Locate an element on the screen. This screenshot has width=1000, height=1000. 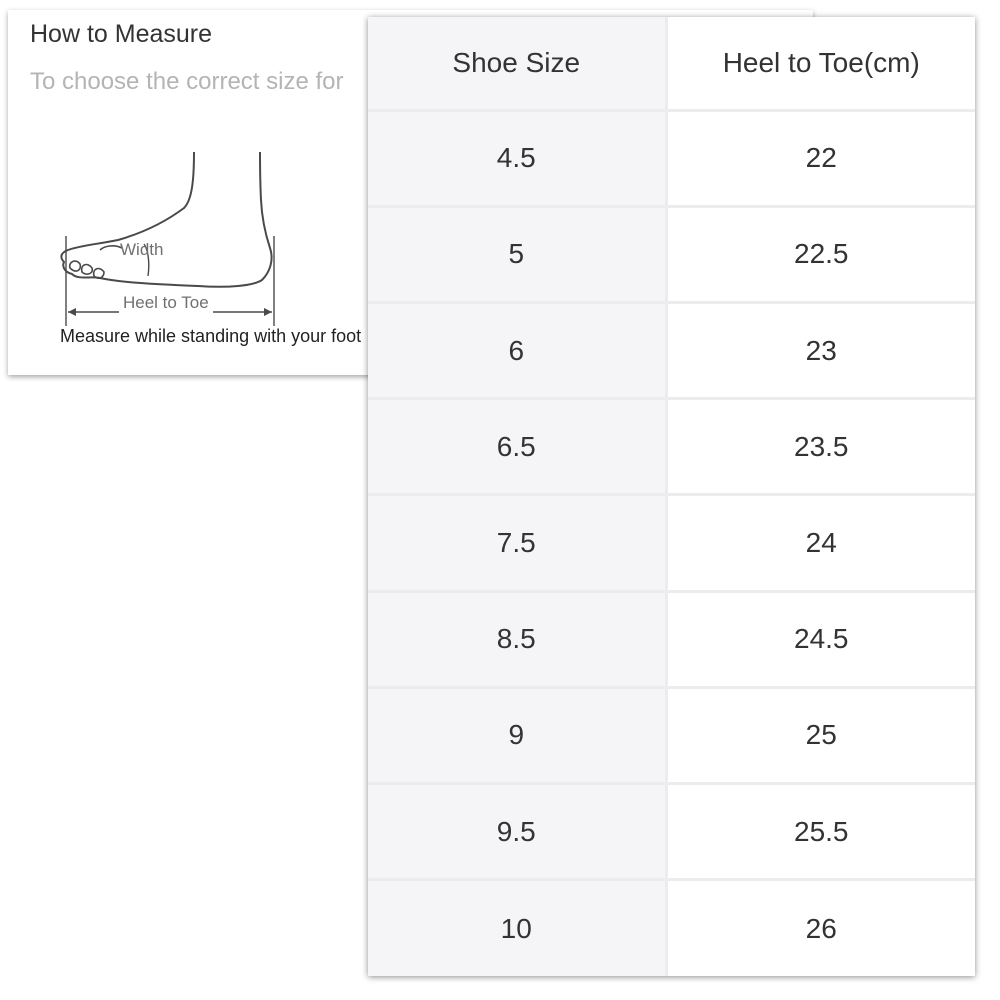
heel-to-toe-cell: 25 is located at coordinates (820, 736).